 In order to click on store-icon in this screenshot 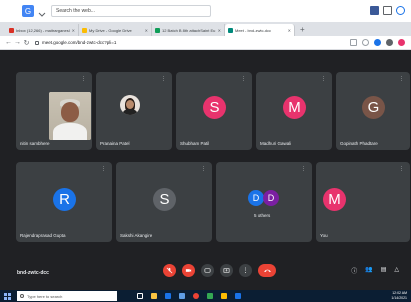, I will do `click(168, 296)`.